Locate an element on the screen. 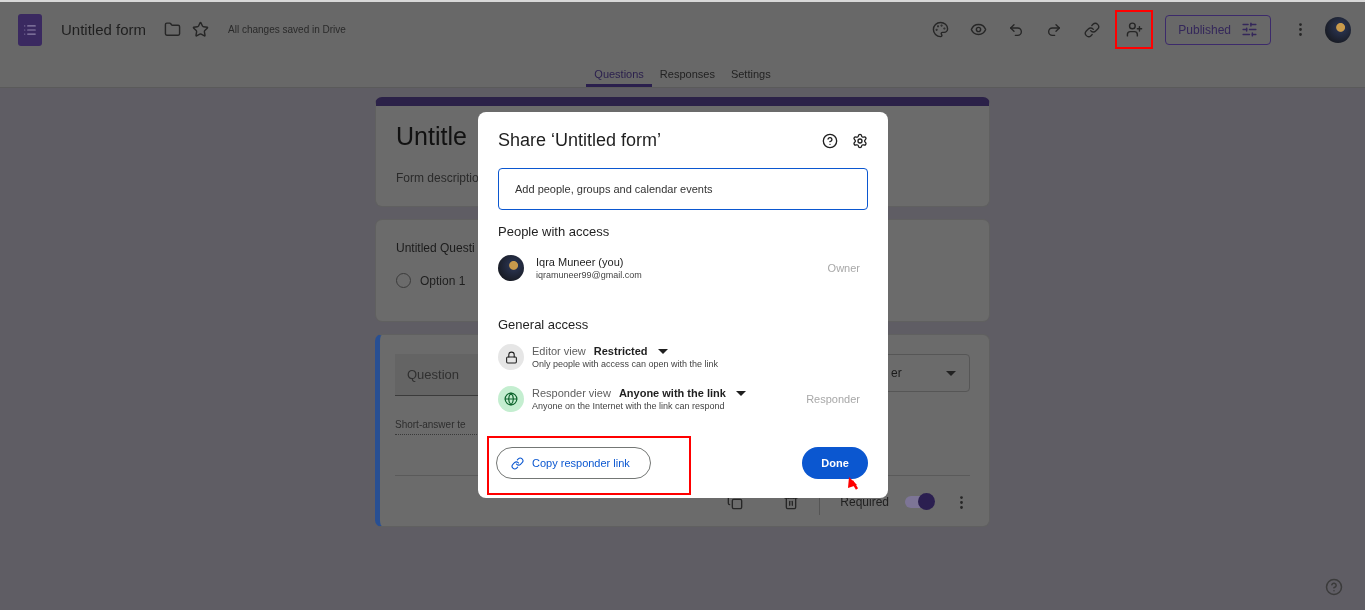 The height and width of the screenshot is (610, 1365). copy-link-button: Copy responder link is located at coordinates (573, 463).